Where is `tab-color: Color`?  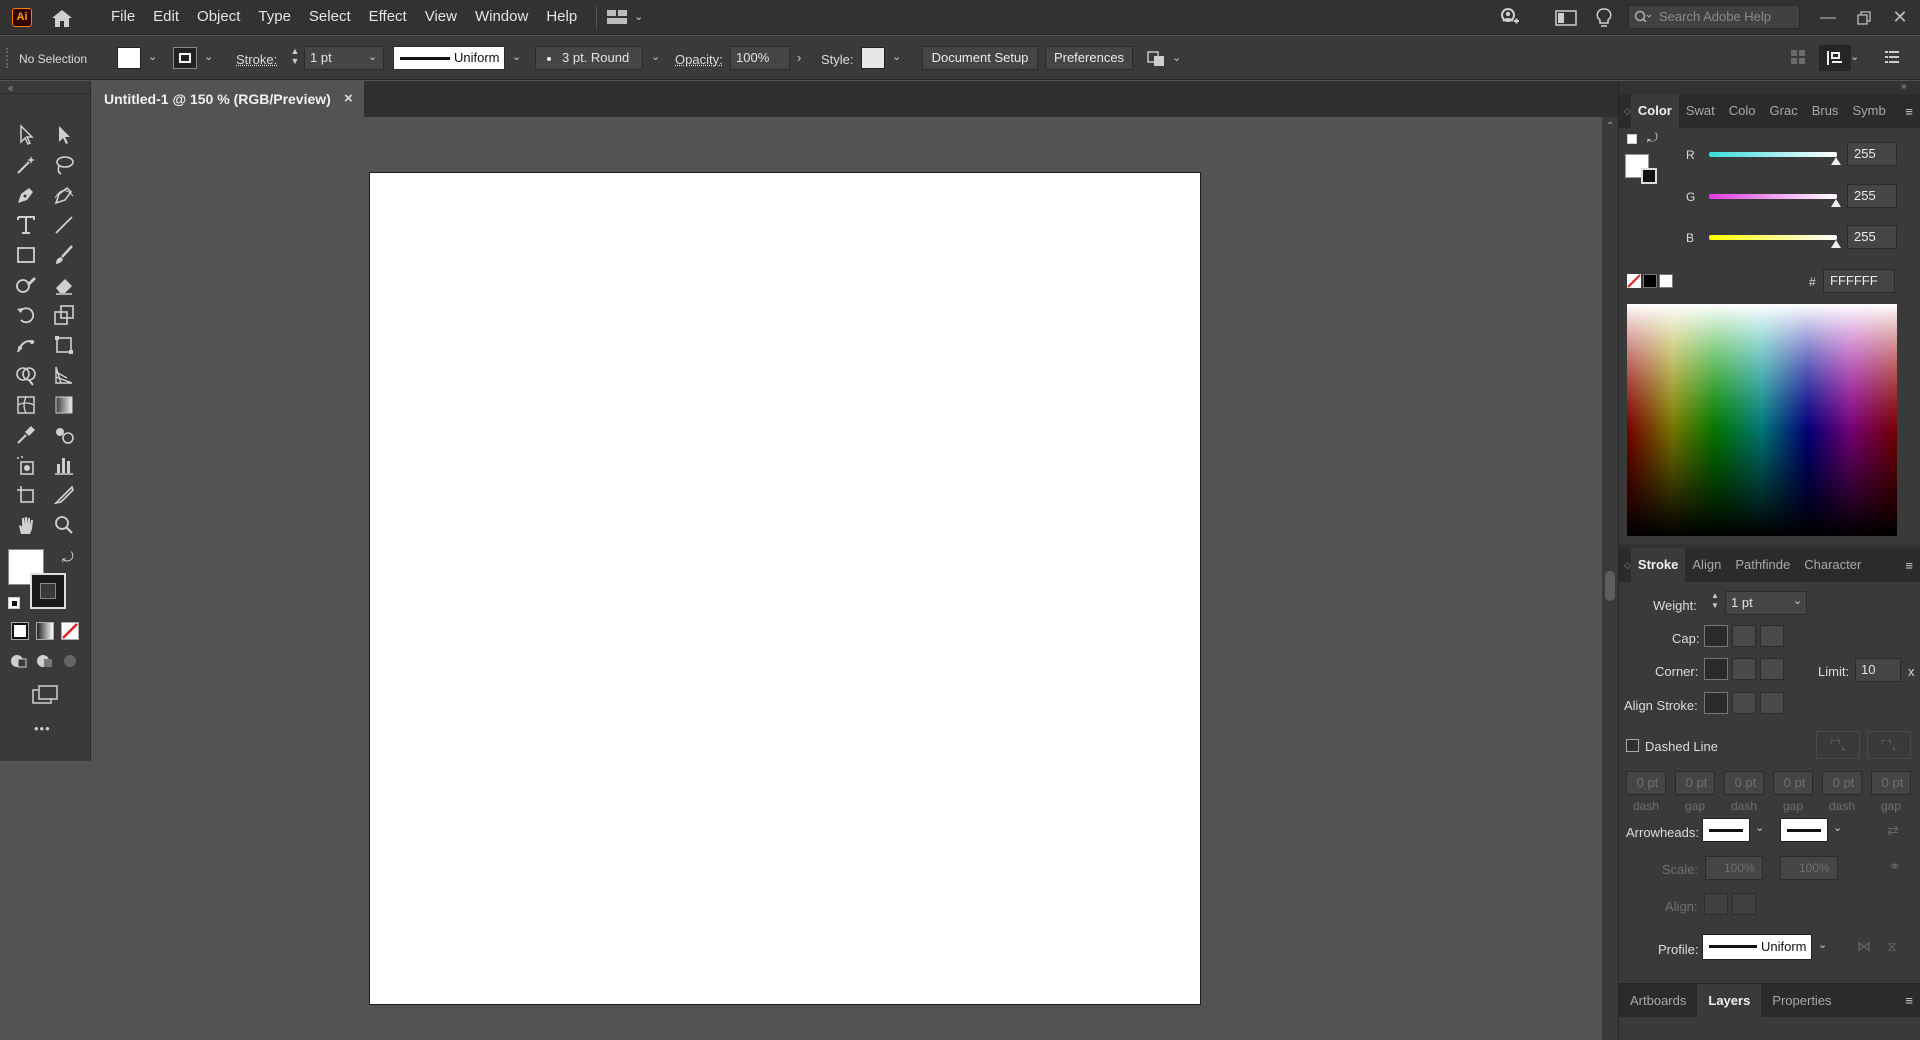 tab-color: Color is located at coordinates (1654, 111).